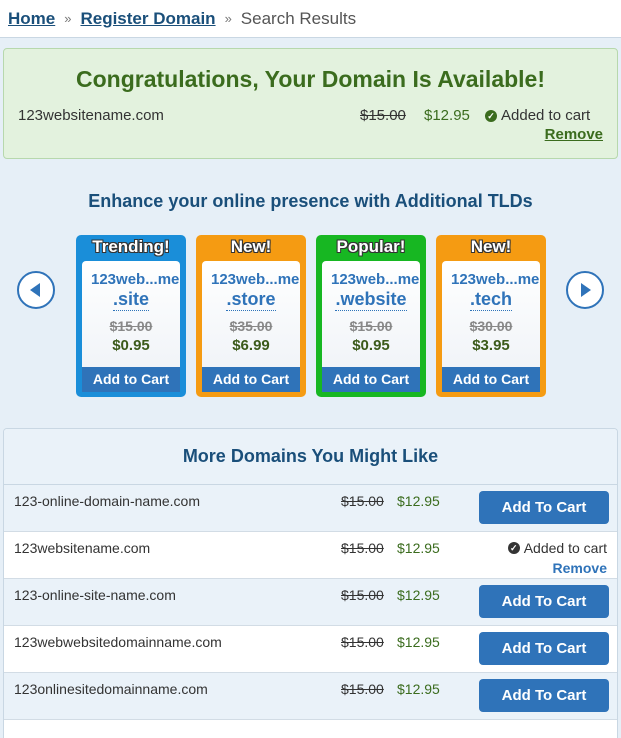 This screenshot has width=621, height=738. What do you see at coordinates (580, 568) in the screenshot?
I see `remove-link: Remove` at bounding box center [580, 568].